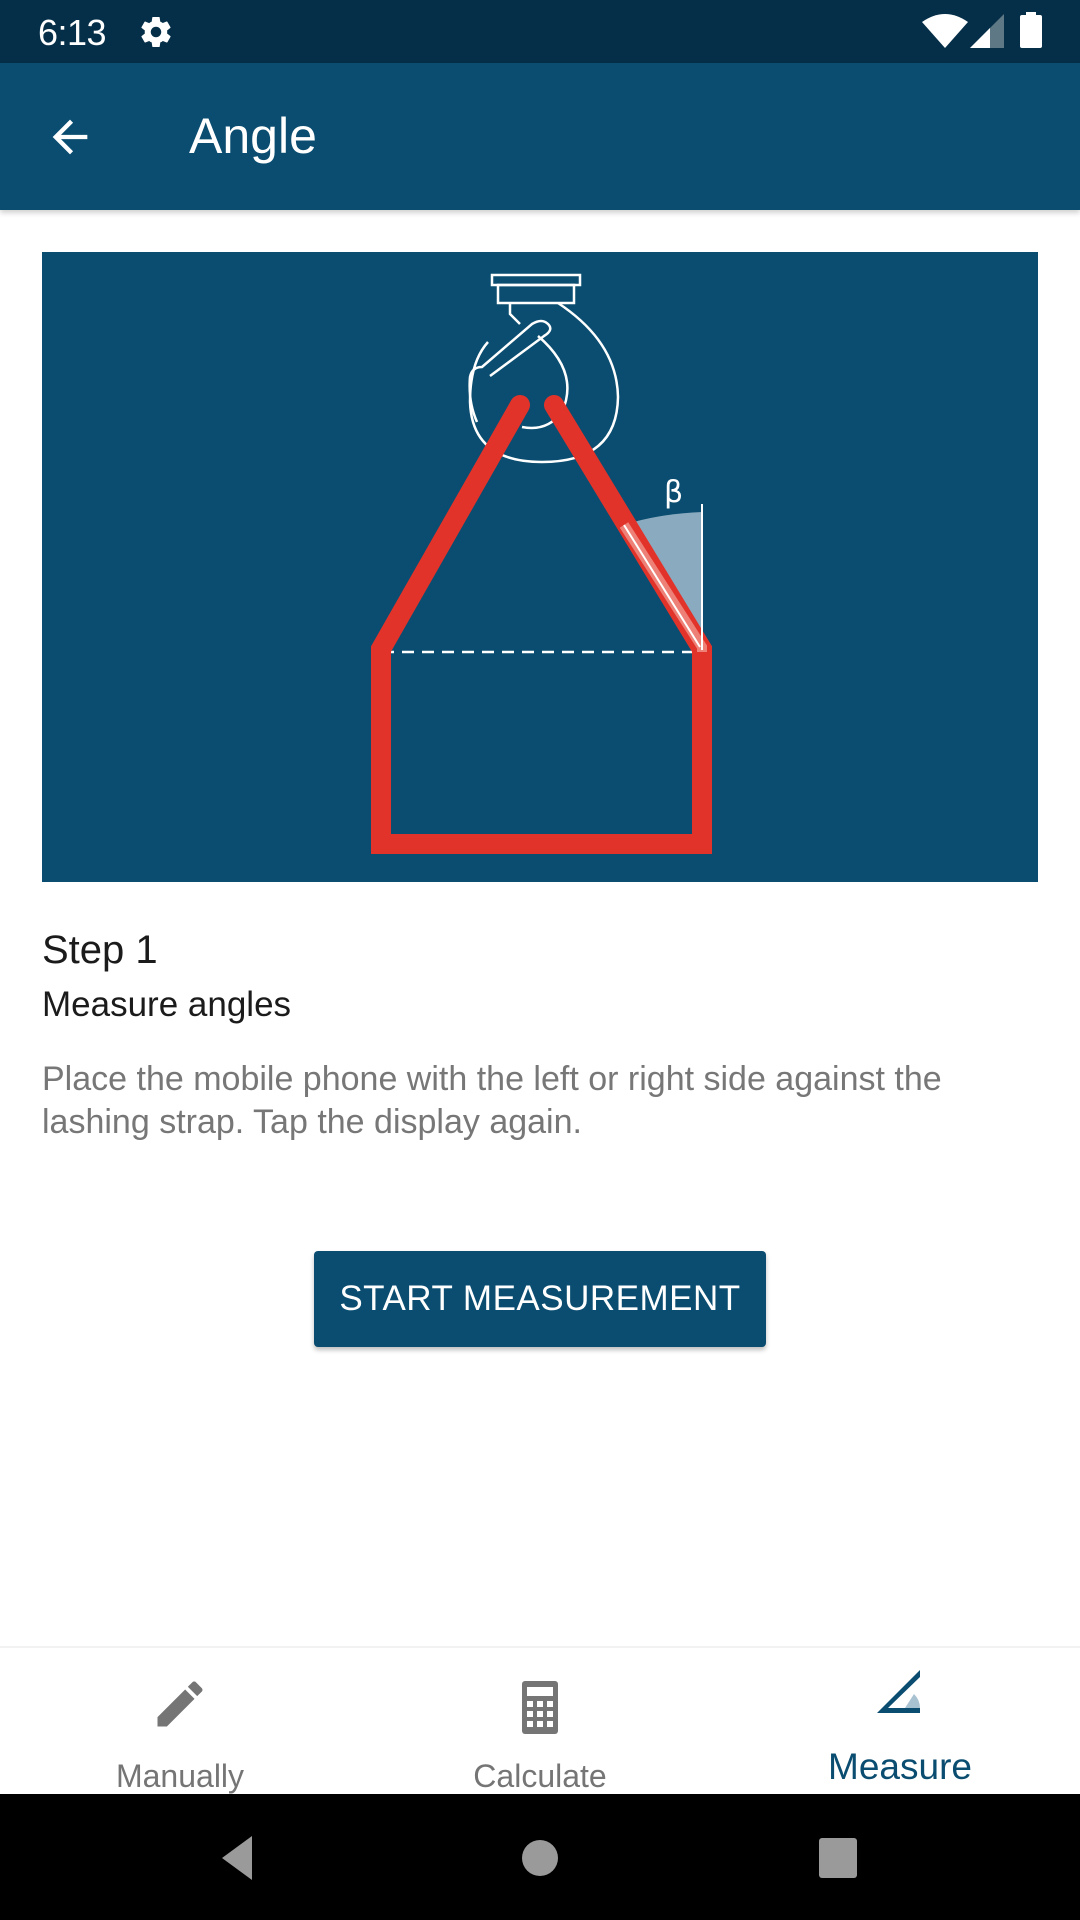 Image resolution: width=1080 pixels, height=1920 pixels. What do you see at coordinates (100, 950) in the screenshot?
I see `step-title: Step 1` at bounding box center [100, 950].